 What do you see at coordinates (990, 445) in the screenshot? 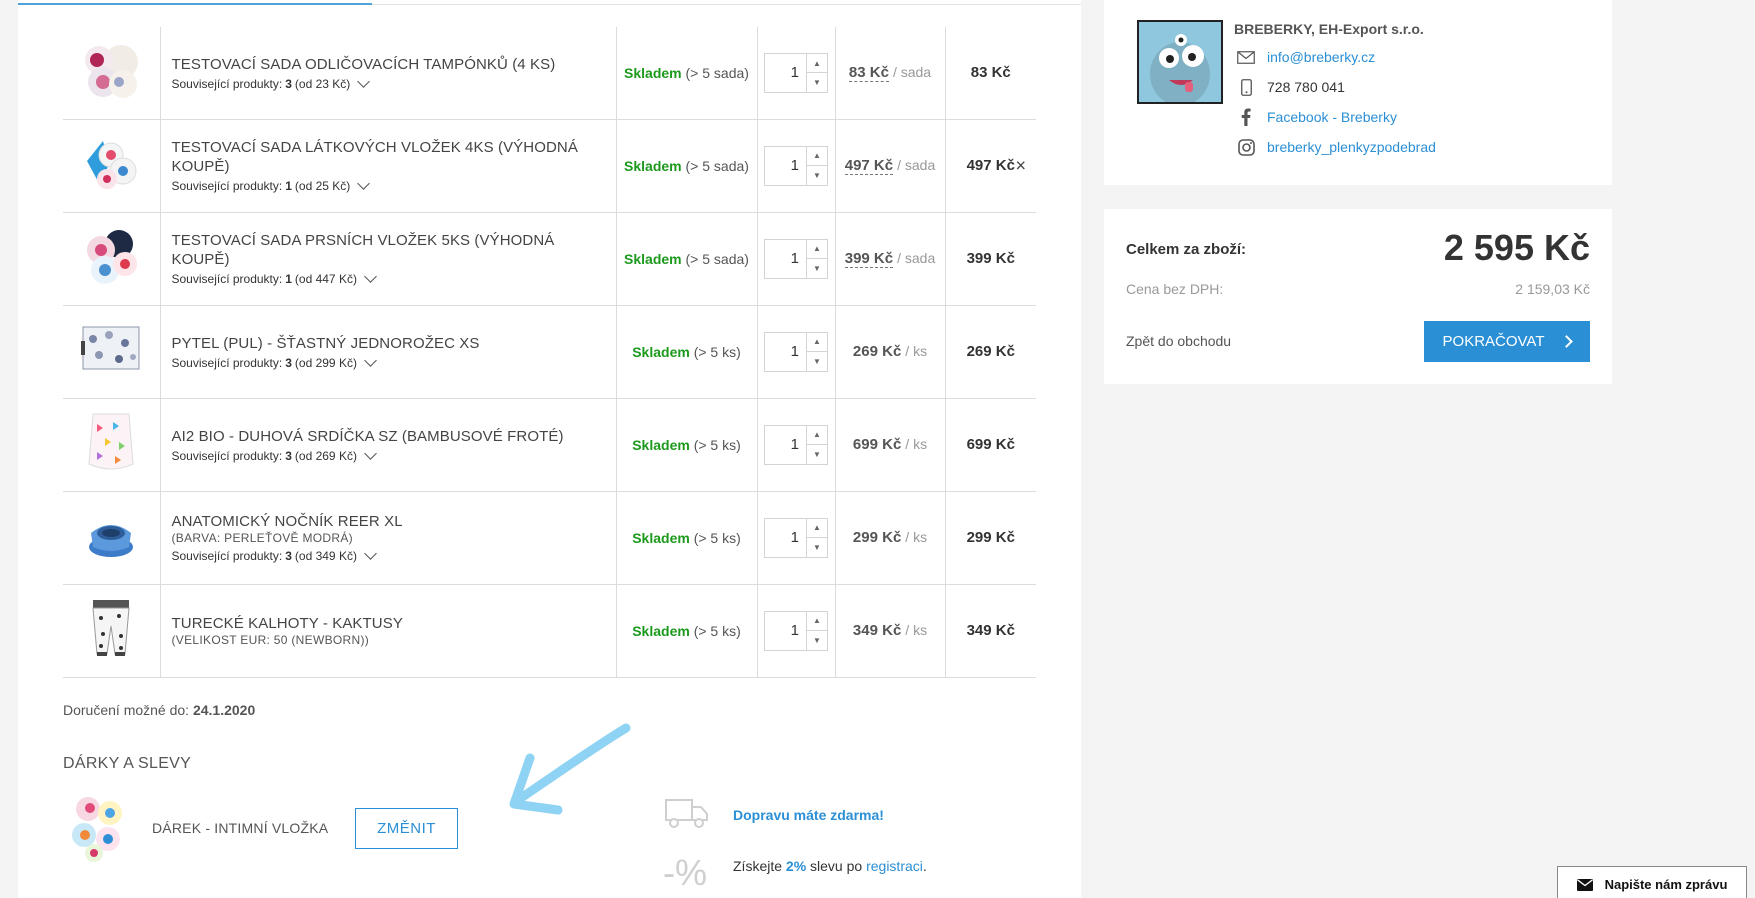
I see `line-total-cell: 699 Kč` at bounding box center [990, 445].